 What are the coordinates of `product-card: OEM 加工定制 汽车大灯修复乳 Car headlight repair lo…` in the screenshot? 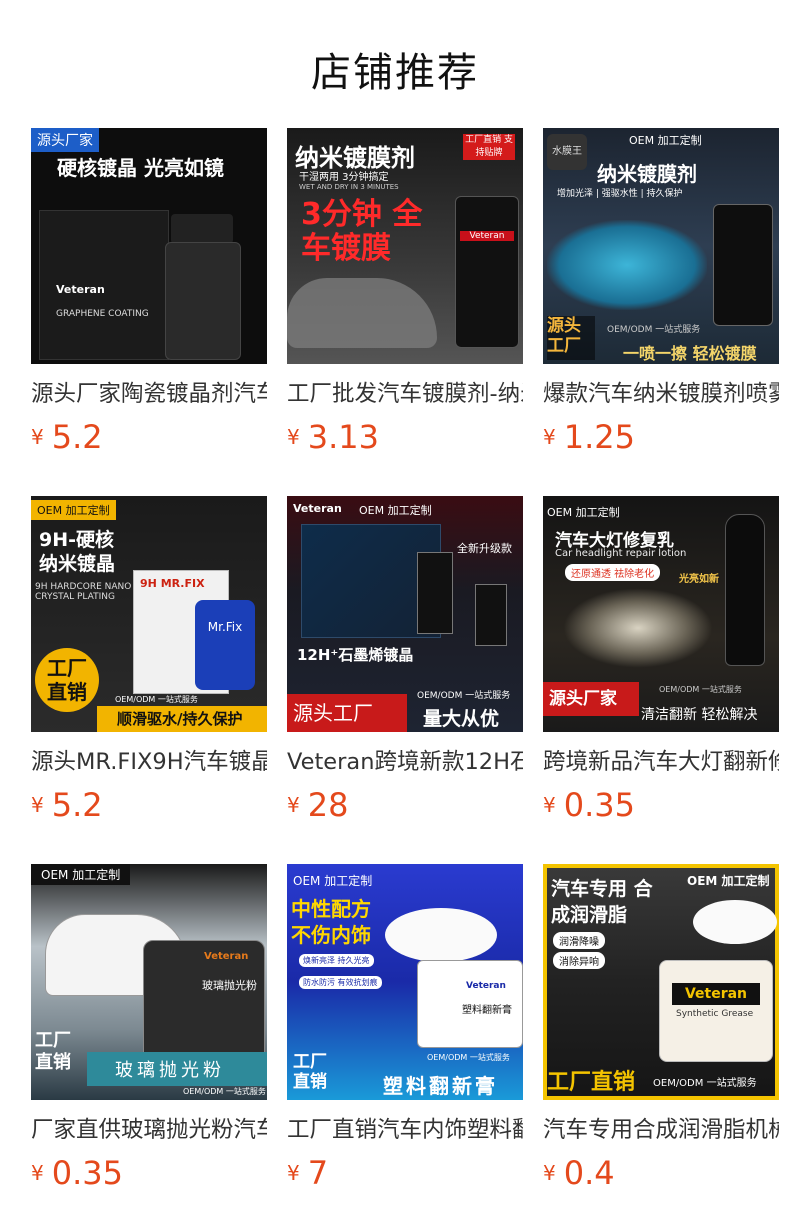 It's located at (661, 660).